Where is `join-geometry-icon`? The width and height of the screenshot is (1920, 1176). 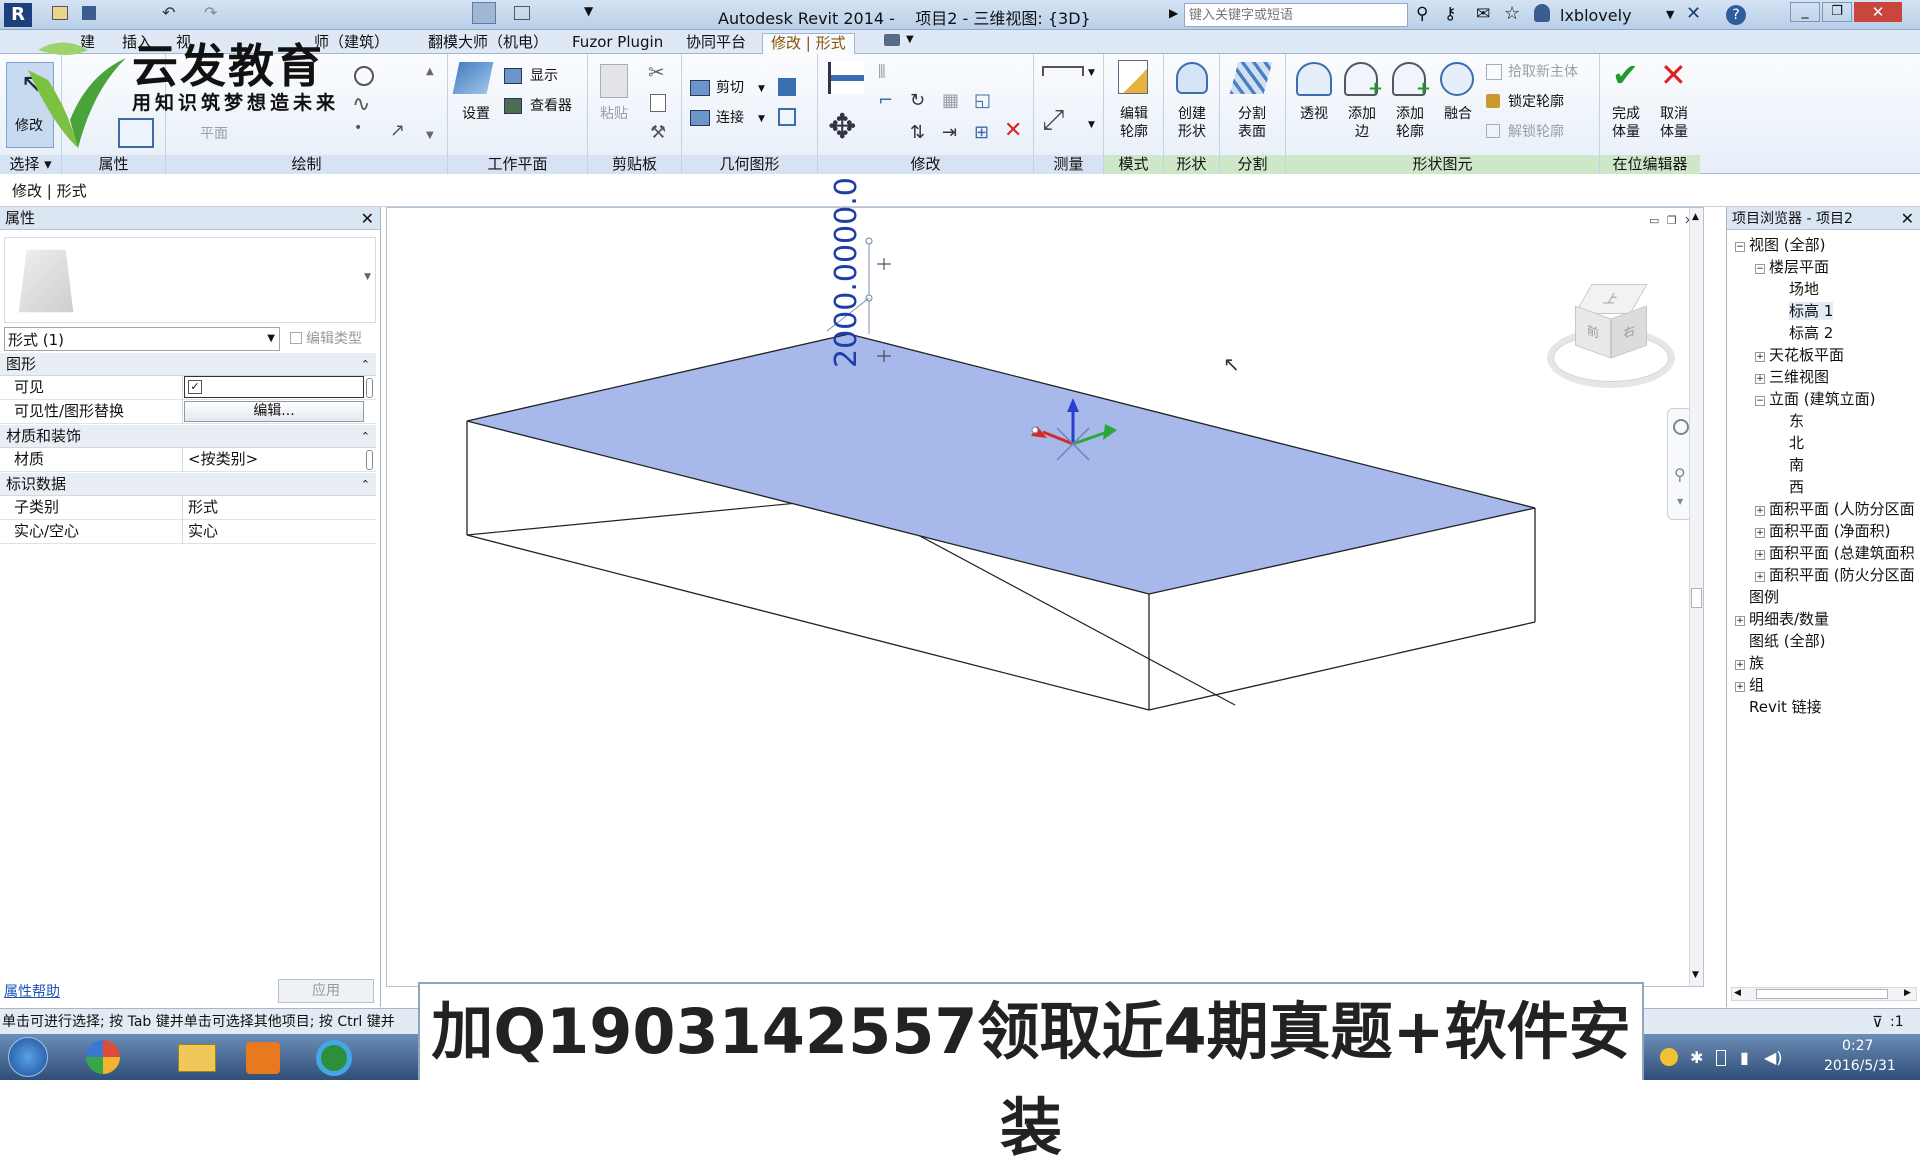 join-geometry-icon is located at coordinates (700, 118).